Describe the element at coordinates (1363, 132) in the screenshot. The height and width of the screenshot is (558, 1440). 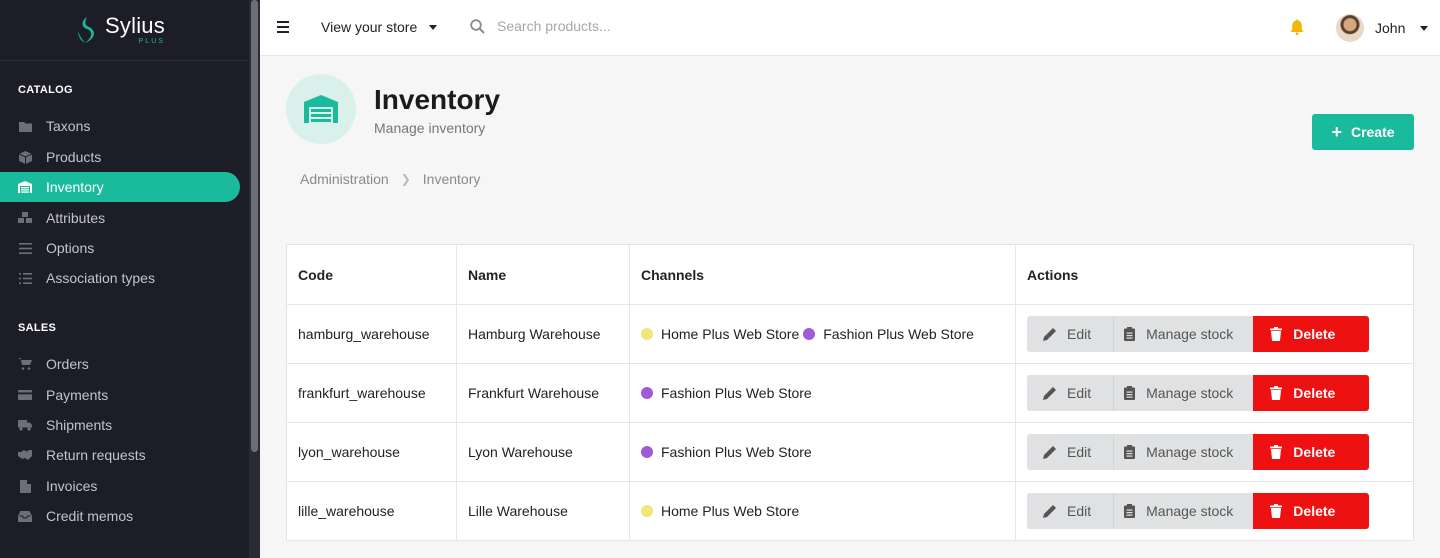
I see `create-button: + Create` at that location.